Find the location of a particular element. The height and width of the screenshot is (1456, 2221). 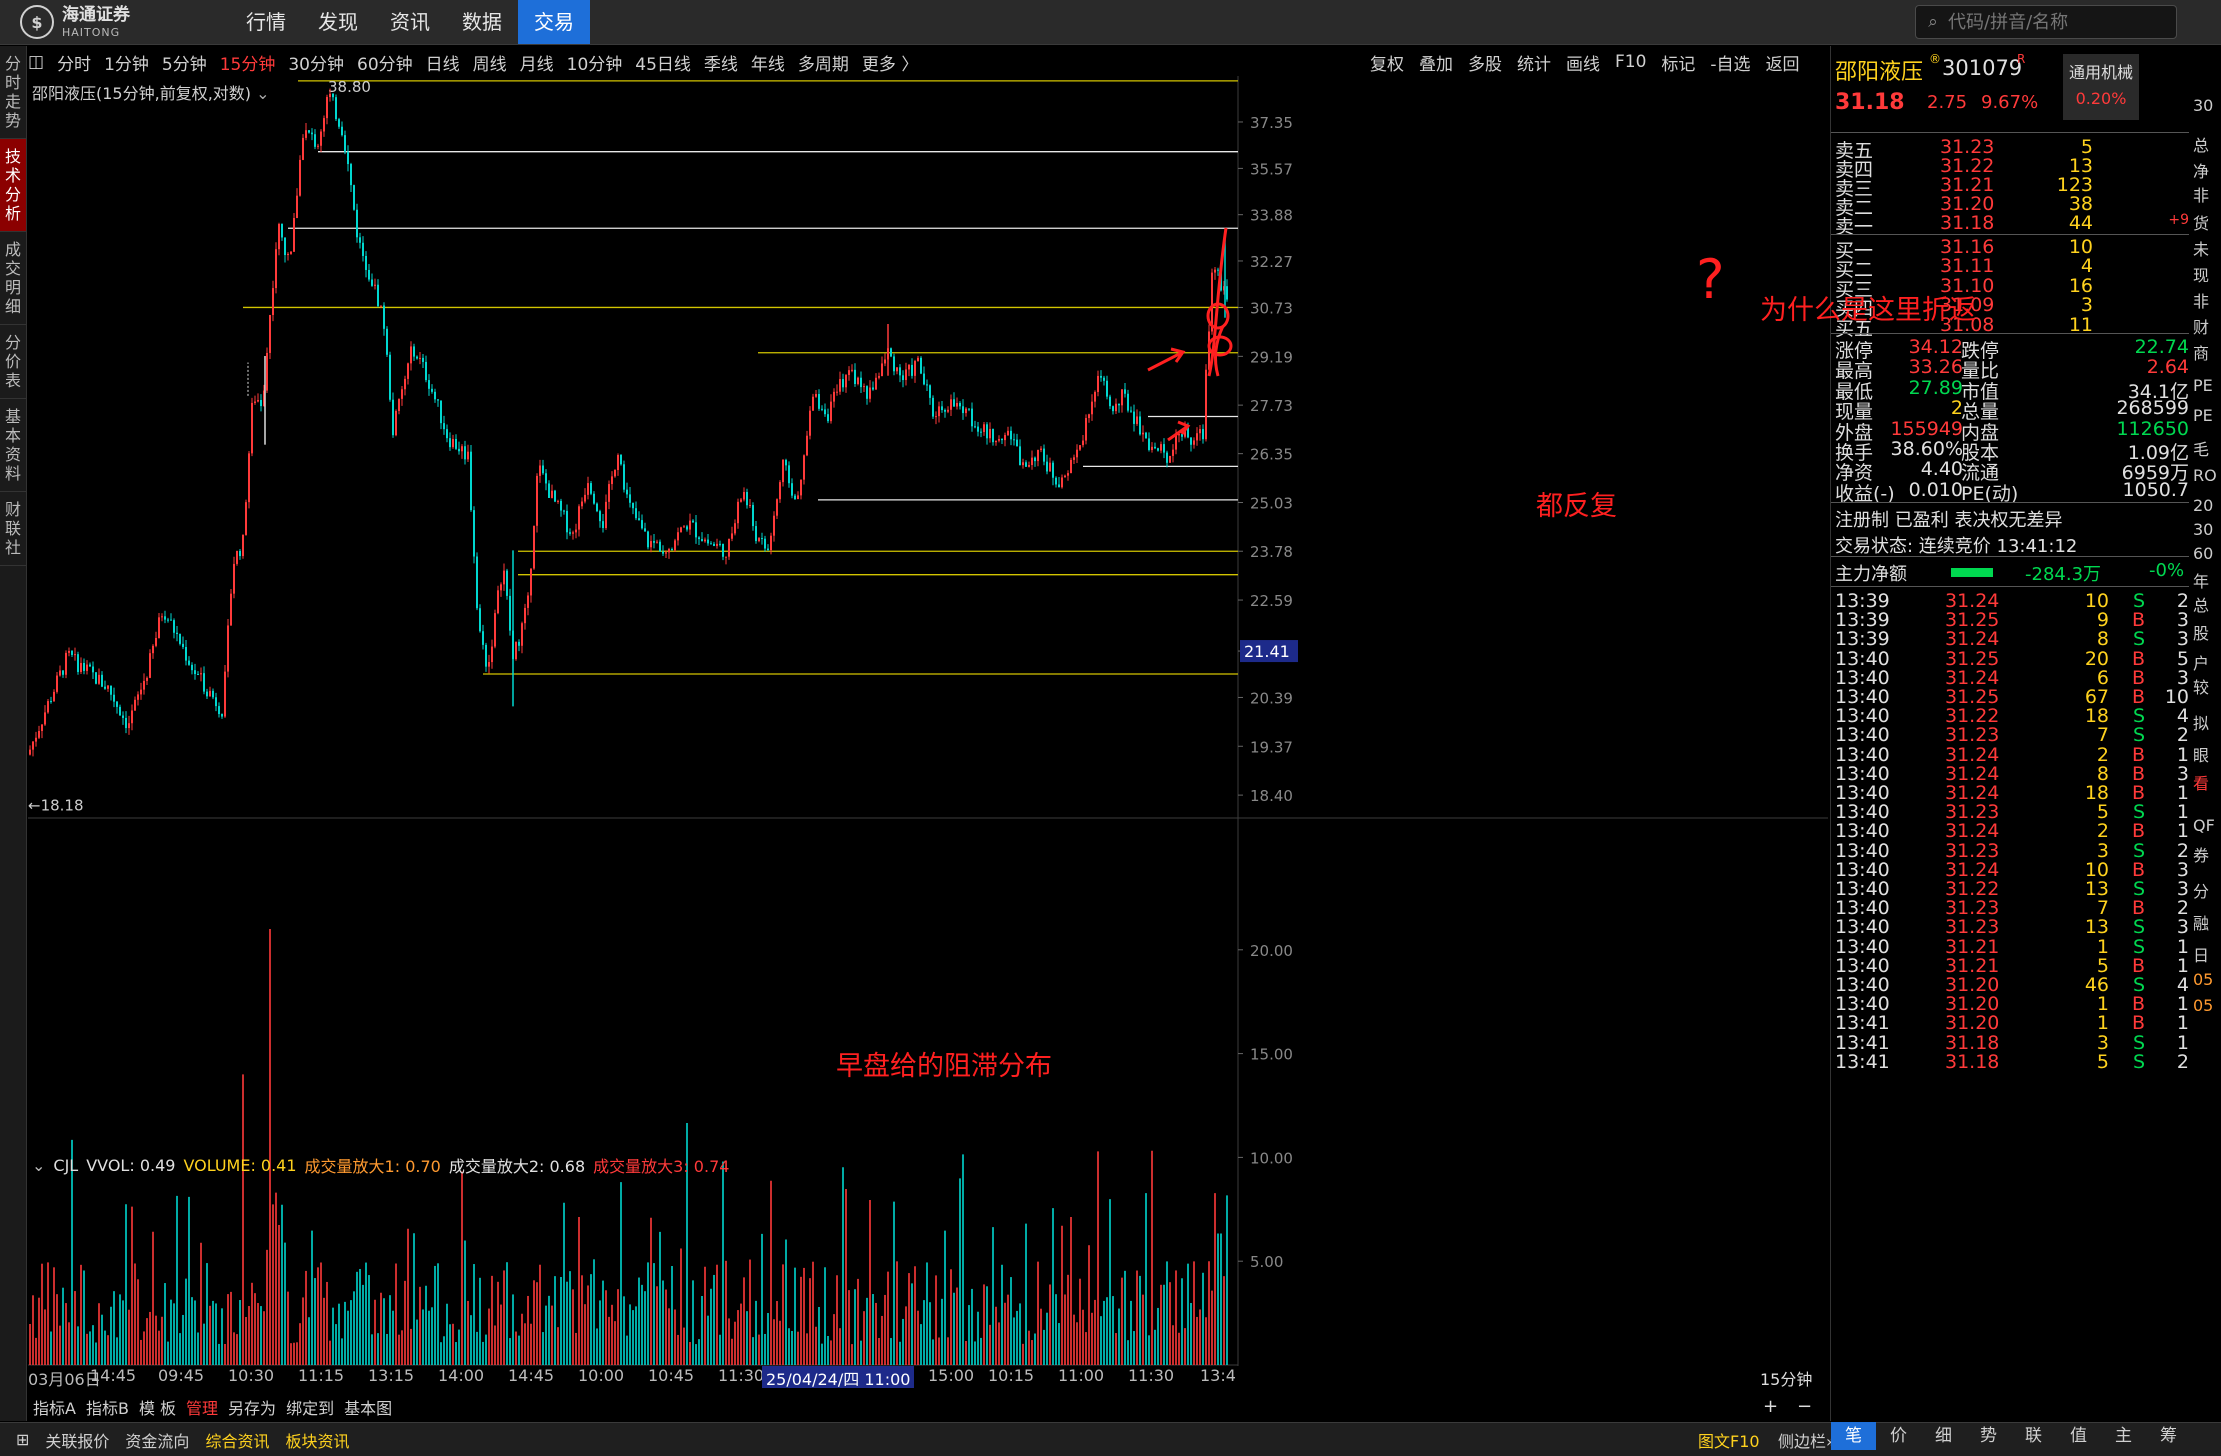

sidetab-trades: 成交明细 is located at coordinates (13, 278).